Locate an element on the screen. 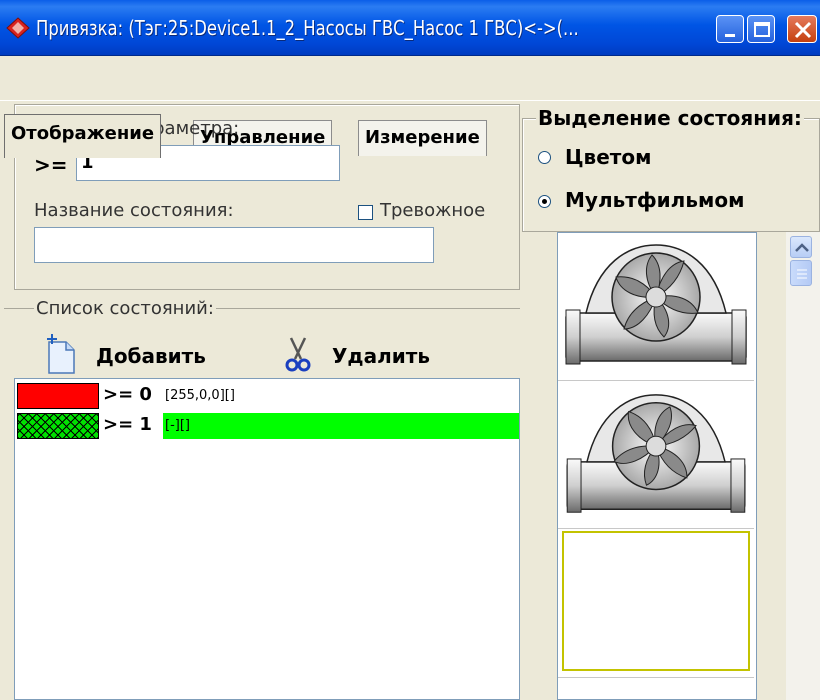 The width and height of the screenshot is (820, 700). scissors-icon is located at coordinates (298, 354).